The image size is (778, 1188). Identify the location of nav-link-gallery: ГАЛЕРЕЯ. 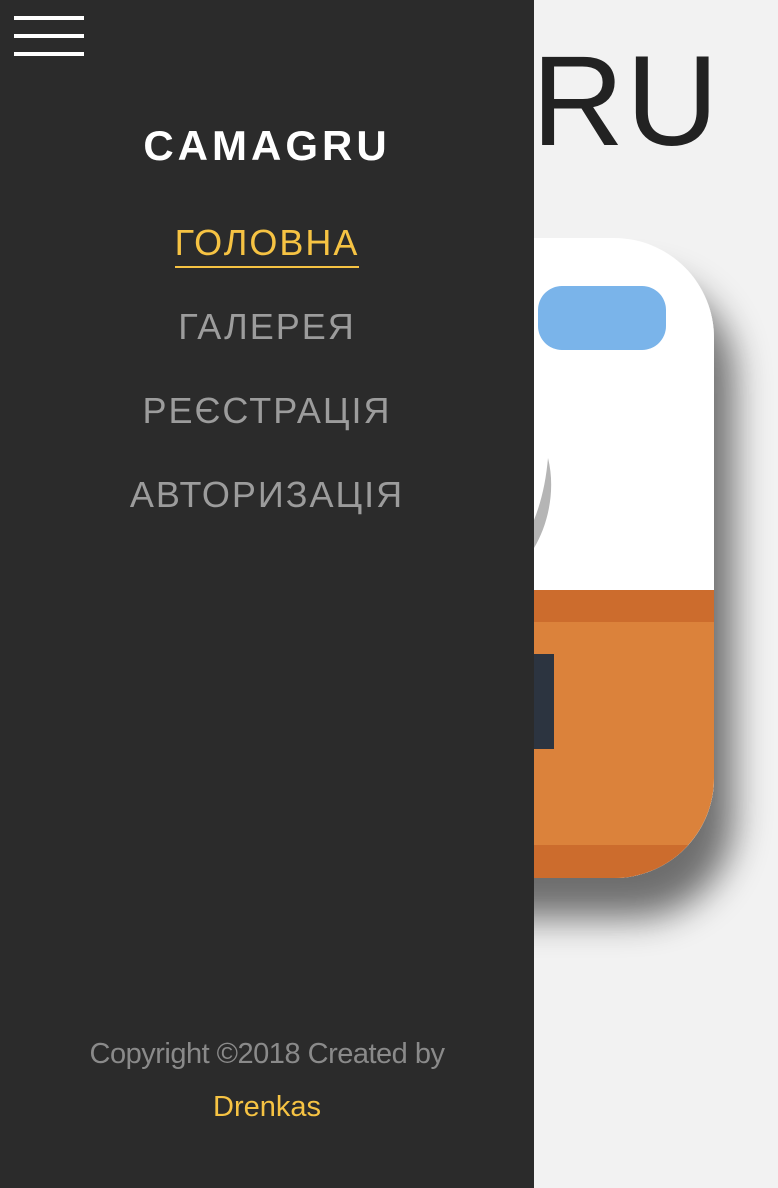
(267, 328).